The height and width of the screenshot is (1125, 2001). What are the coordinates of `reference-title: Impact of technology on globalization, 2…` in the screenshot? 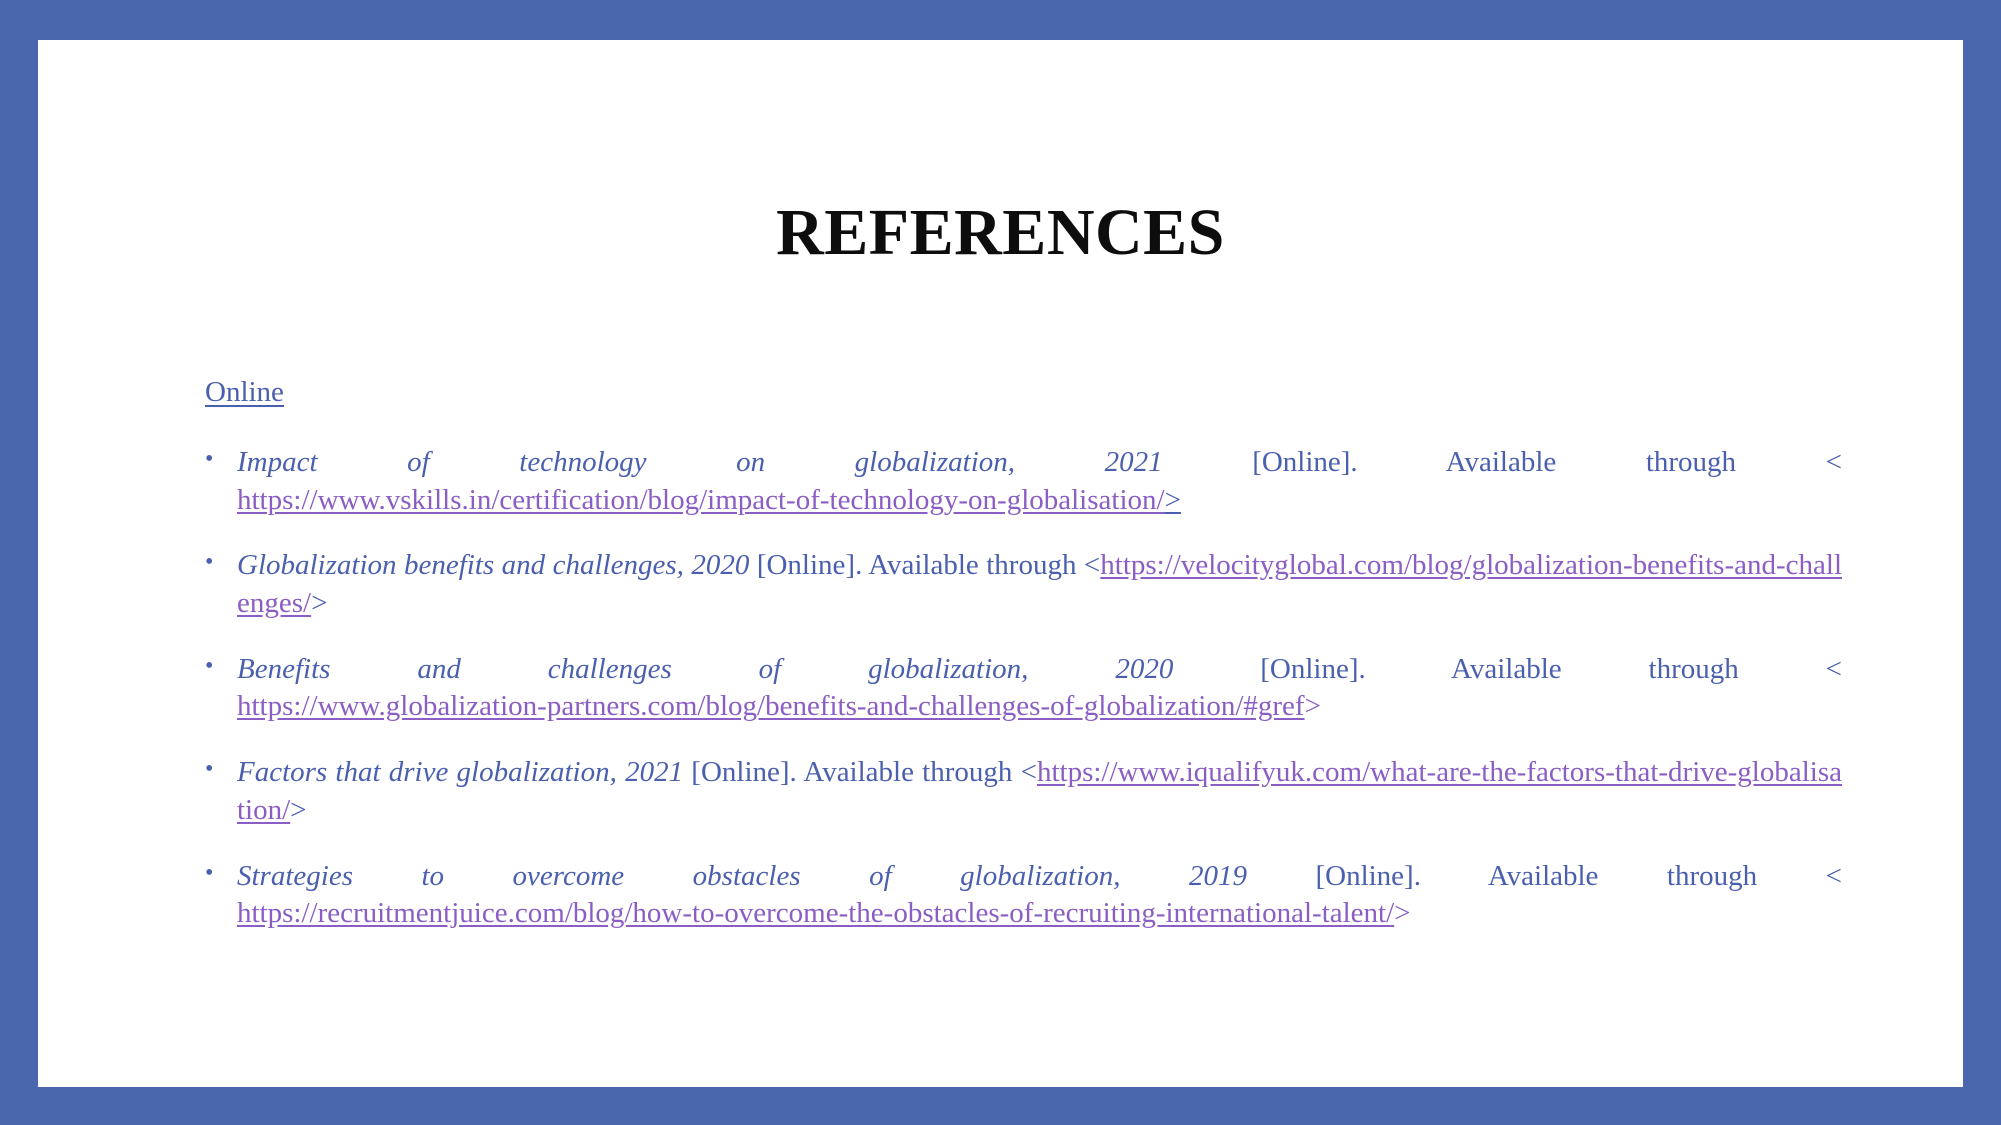 It's located at (700, 462).